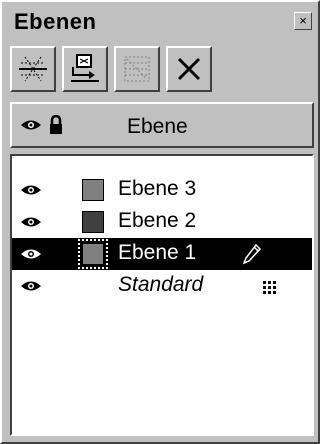  Describe the element at coordinates (157, 252) in the screenshot. I see `layer-name: Ebene 1` at that location.